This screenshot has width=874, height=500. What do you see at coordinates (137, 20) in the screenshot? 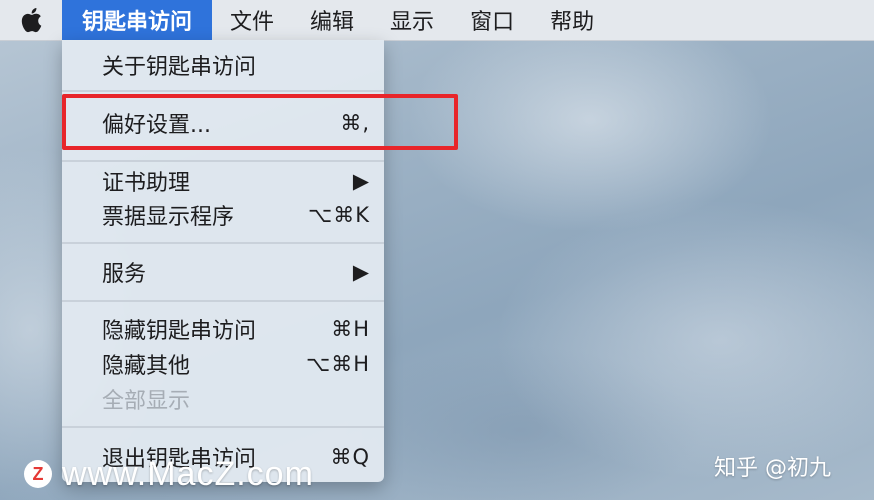
I see `menu-keychain-access: 钥匙串访问` at bounding box center [137, 20].